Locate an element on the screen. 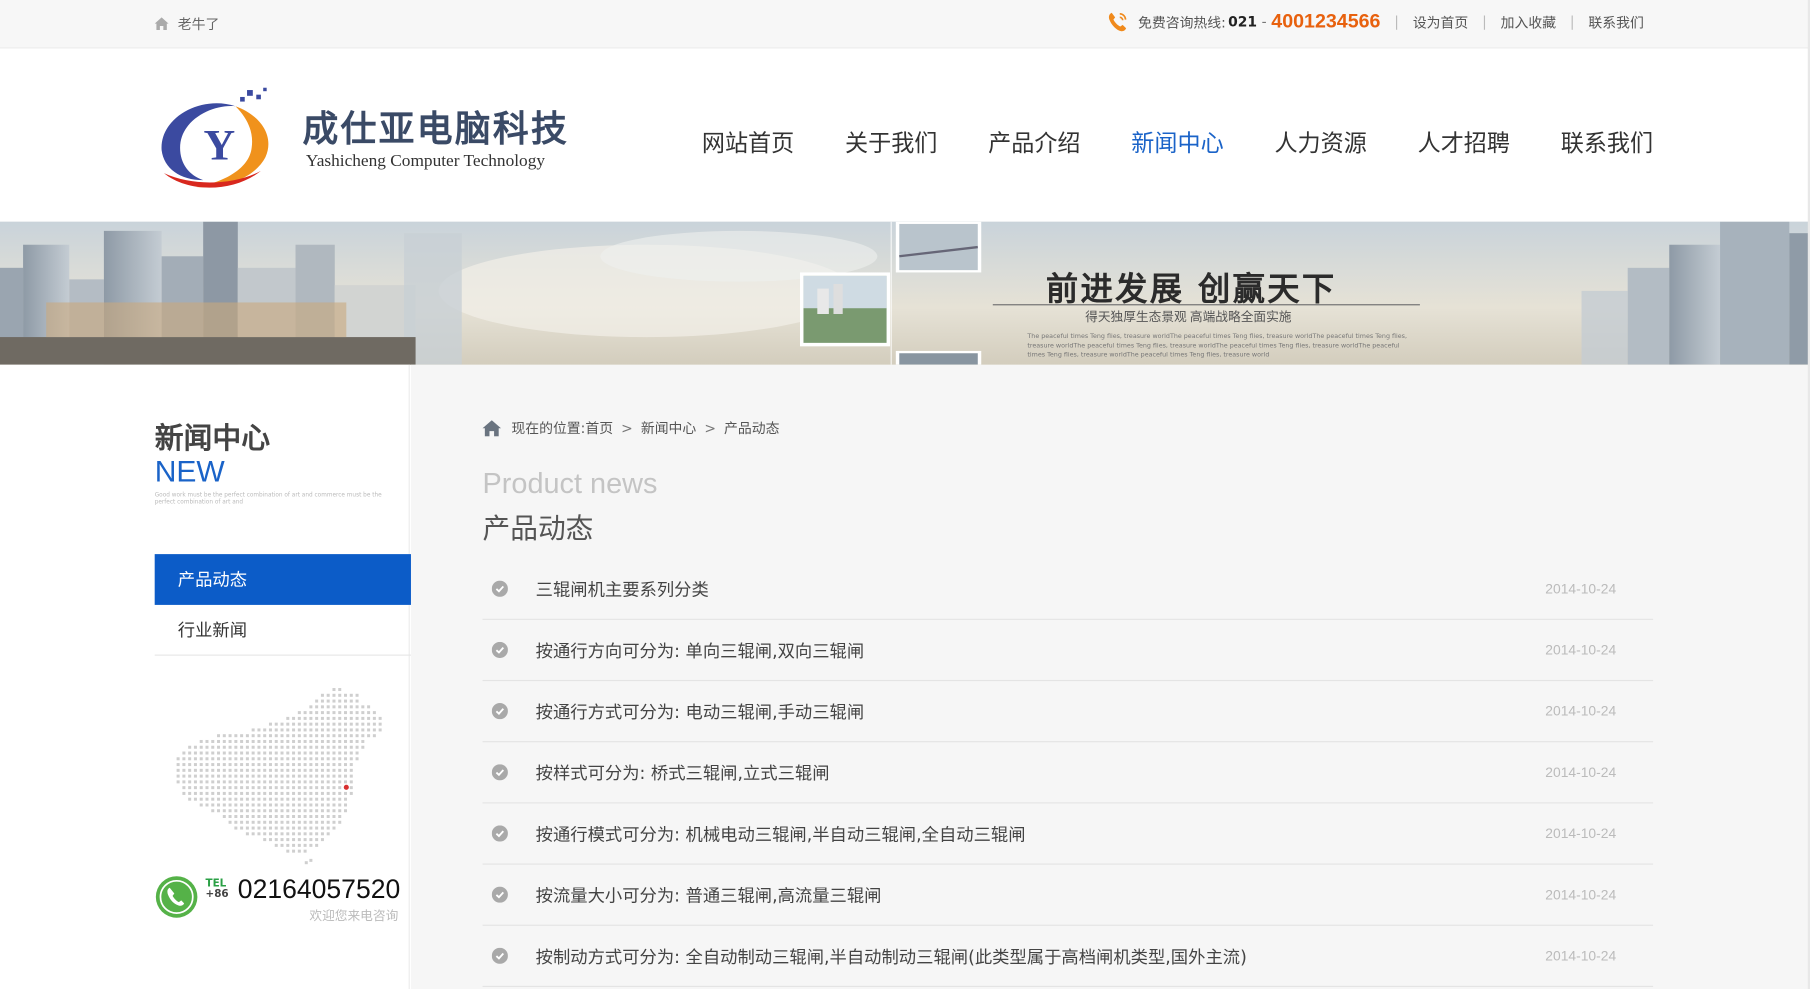 This screenshot has height=989, width=1810. contact-us-link: 联系我们 is located at coordinates (1615, 22).